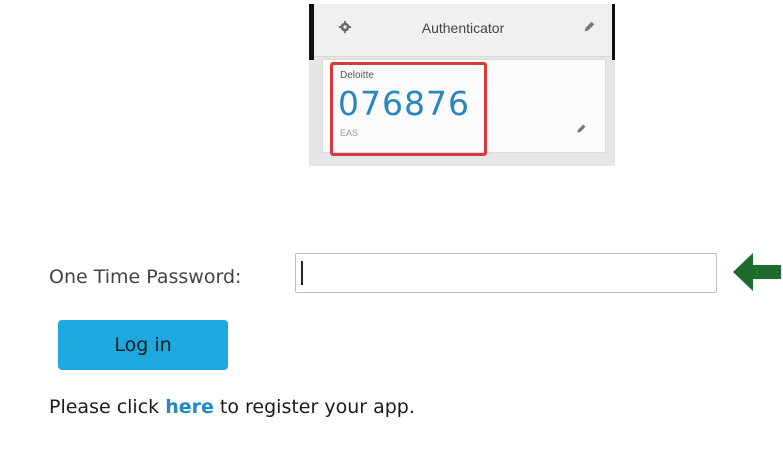 This screenshot has width=783, height=469. What do you see at coordinates (314, 407) in the screenshot?
I see `register-text-after: to register your app.` at bounding box center [314, 407].